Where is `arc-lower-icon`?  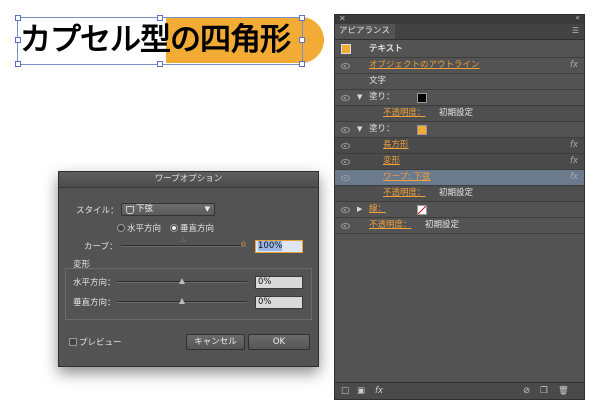
arc-lower-icon is located at coordinates (130, 210).